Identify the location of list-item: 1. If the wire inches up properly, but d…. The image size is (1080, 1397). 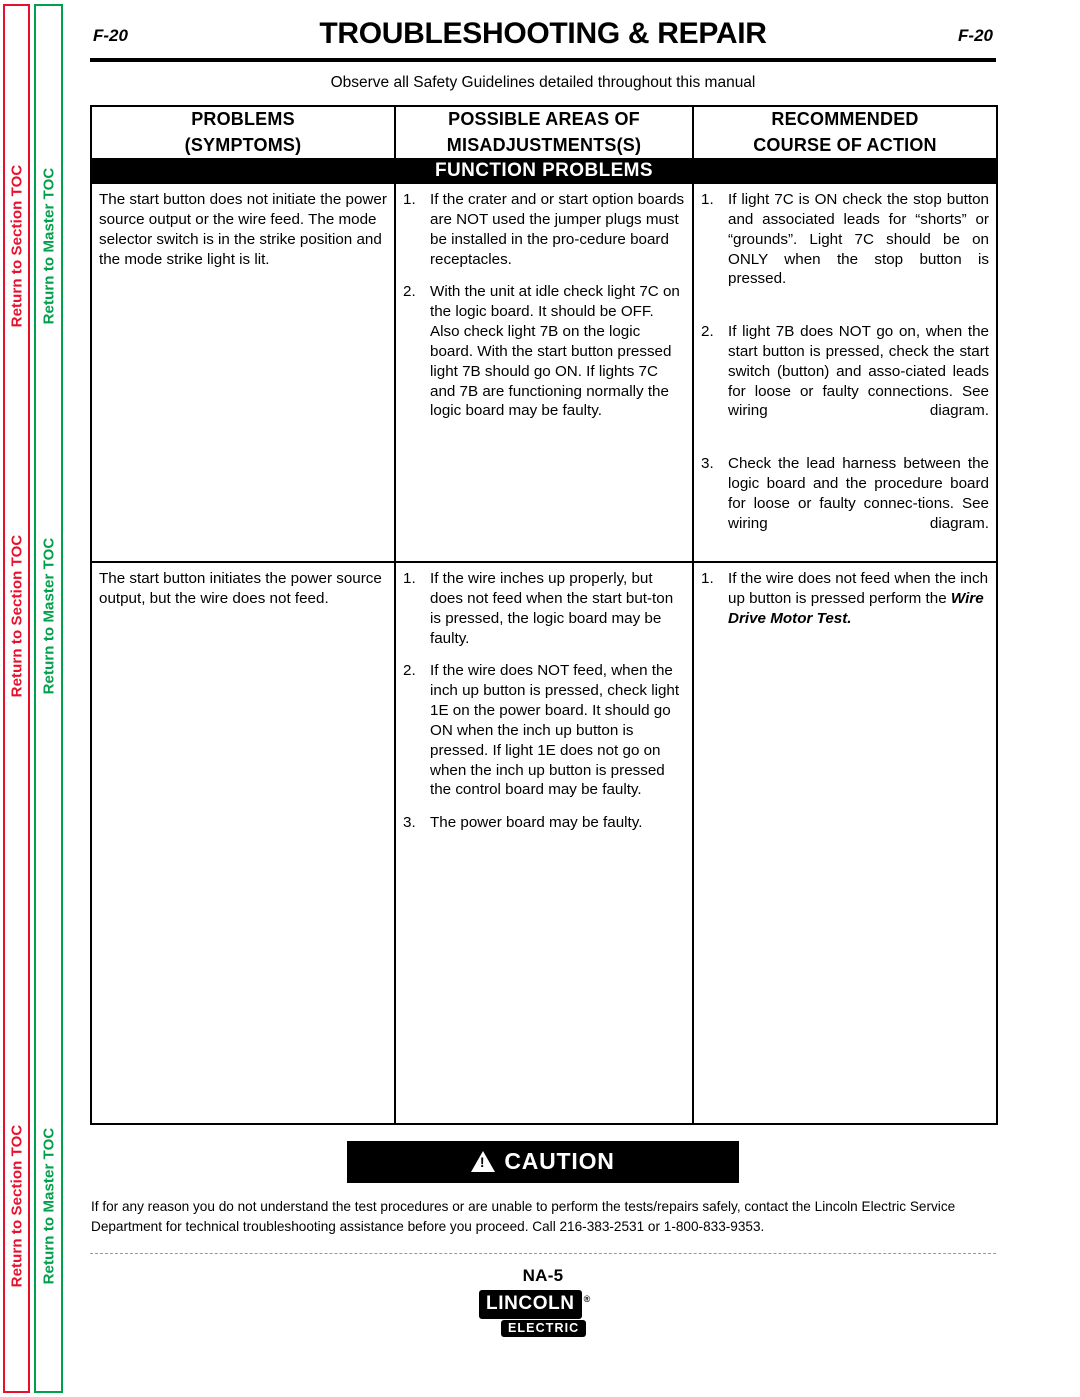
(544, 608).